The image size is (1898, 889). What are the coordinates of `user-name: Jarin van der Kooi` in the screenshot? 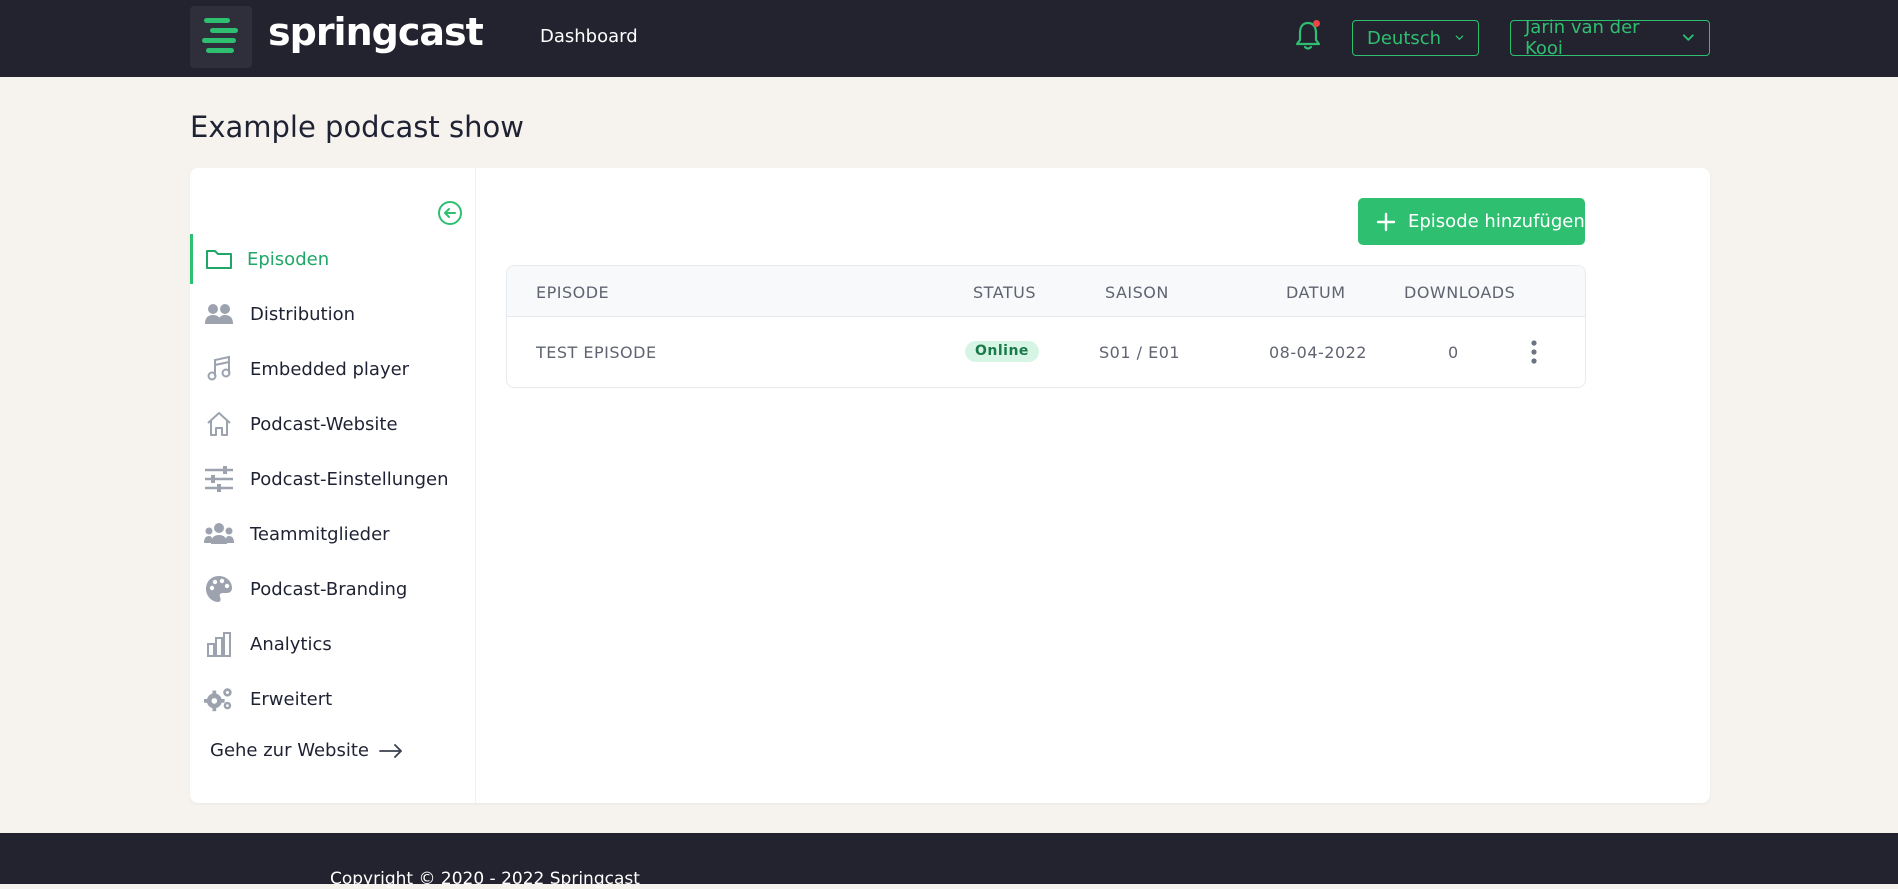 It's located at (1582, 38).